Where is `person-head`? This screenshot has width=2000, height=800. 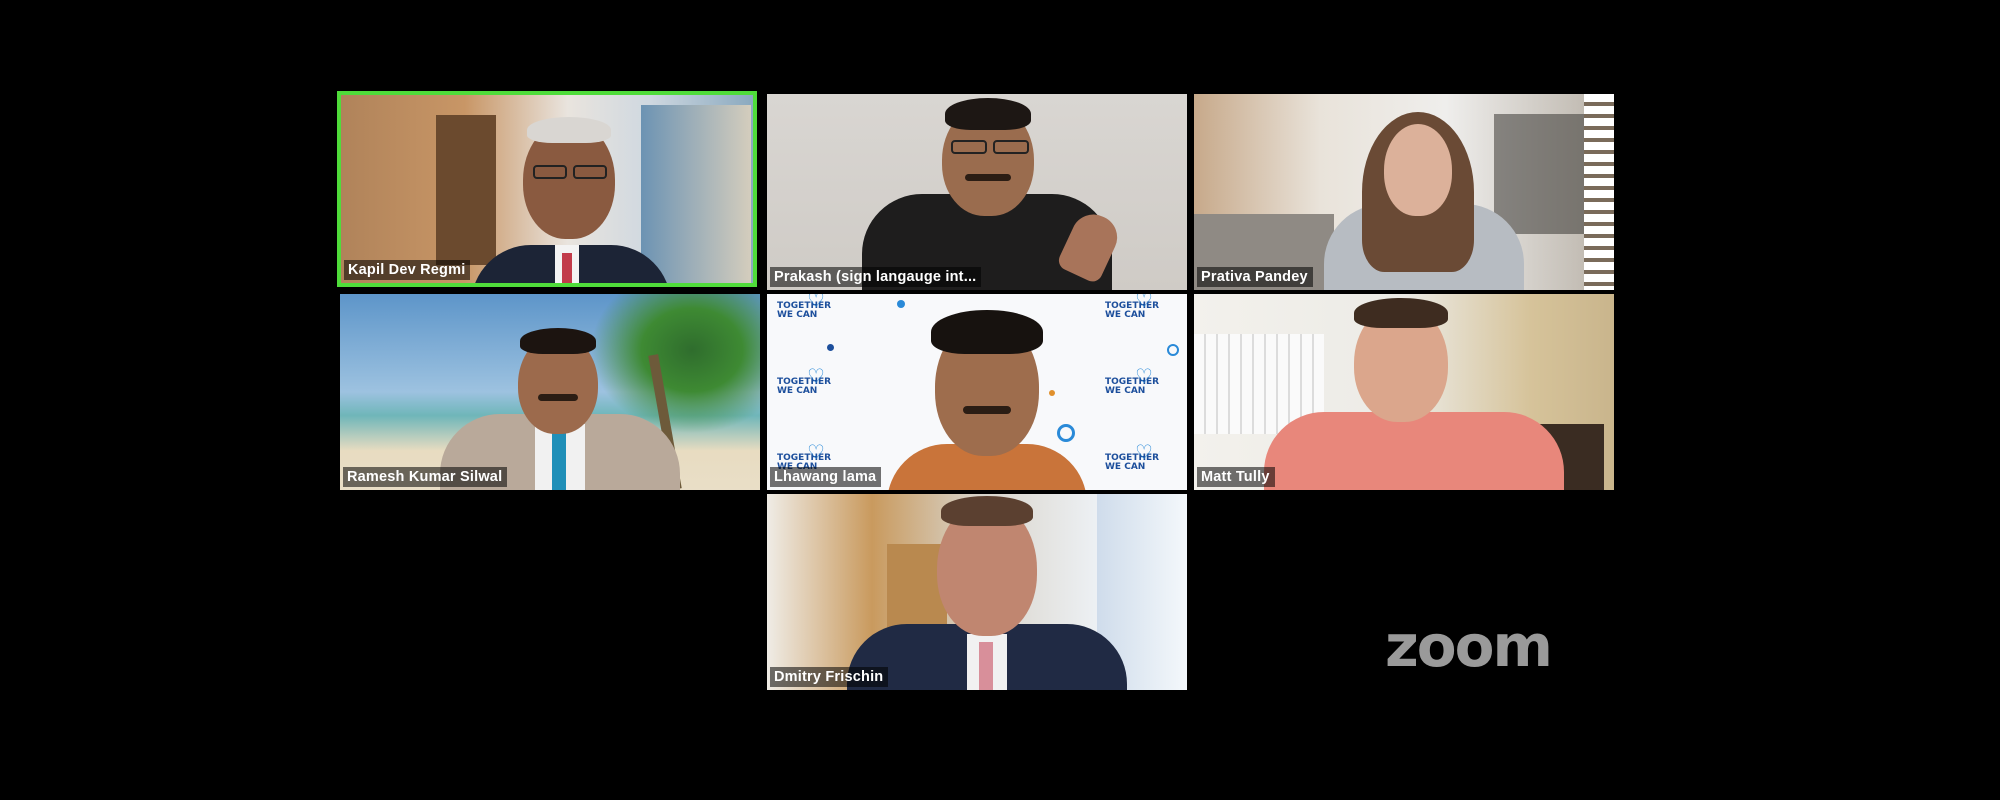 person-head is located at coordinates (1418, 170).